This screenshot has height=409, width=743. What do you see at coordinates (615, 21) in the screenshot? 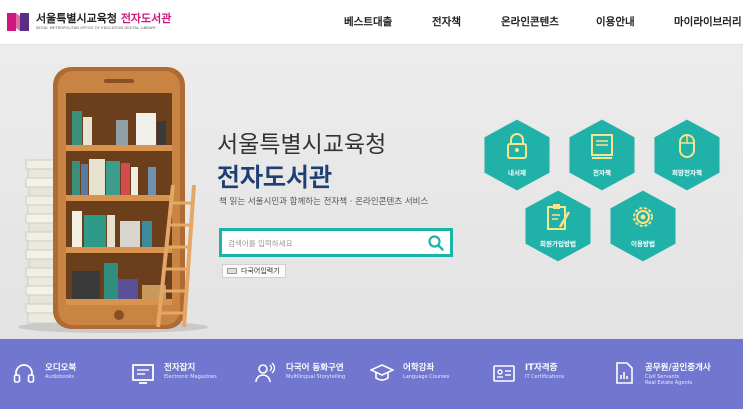
I see `nav-usage-guide: 이용안내` at bounding box center [615, 21].